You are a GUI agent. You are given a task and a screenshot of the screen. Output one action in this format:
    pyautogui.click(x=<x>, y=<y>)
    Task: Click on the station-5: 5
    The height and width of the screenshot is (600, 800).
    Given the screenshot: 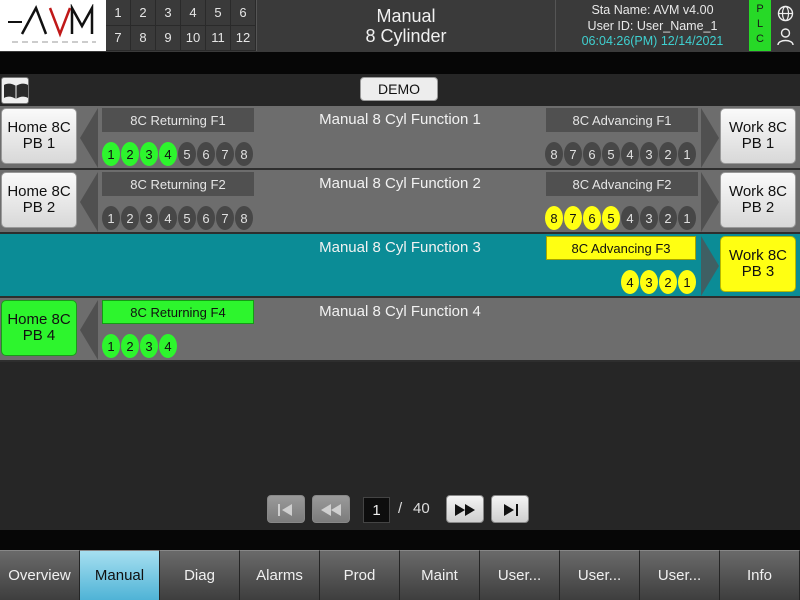 What is the action you would take?
    pyautogui.click(x=218, y=13)
    